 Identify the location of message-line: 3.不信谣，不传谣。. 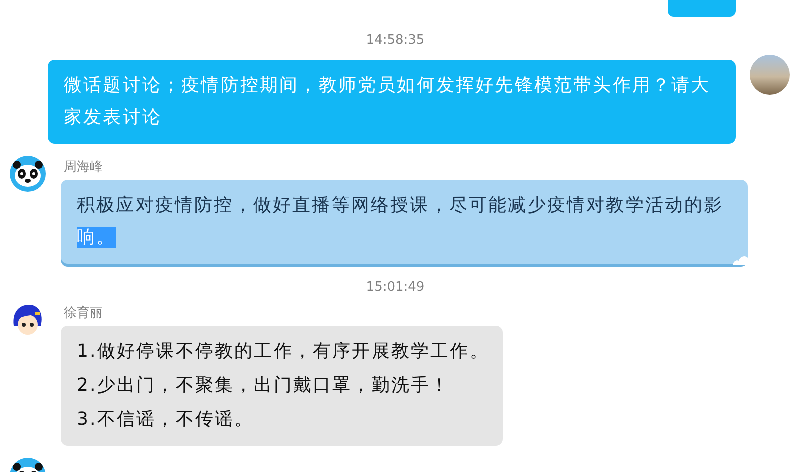
(166, 420).